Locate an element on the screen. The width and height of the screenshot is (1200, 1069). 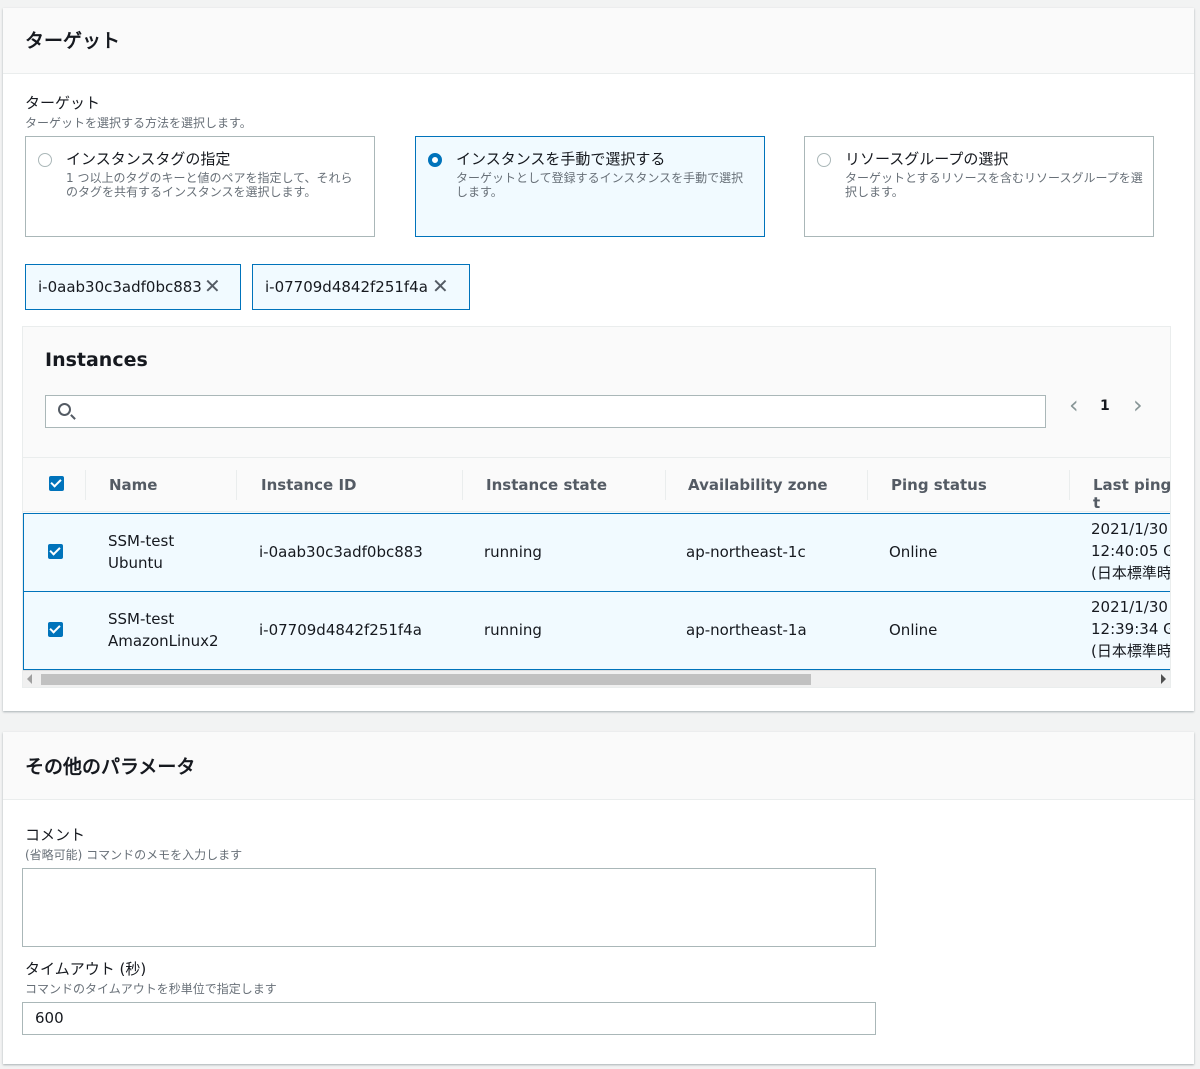
tile-desc: ターゲットとするリソースを含むリソースグループを選択します。 is located at coordinates (994, 185).